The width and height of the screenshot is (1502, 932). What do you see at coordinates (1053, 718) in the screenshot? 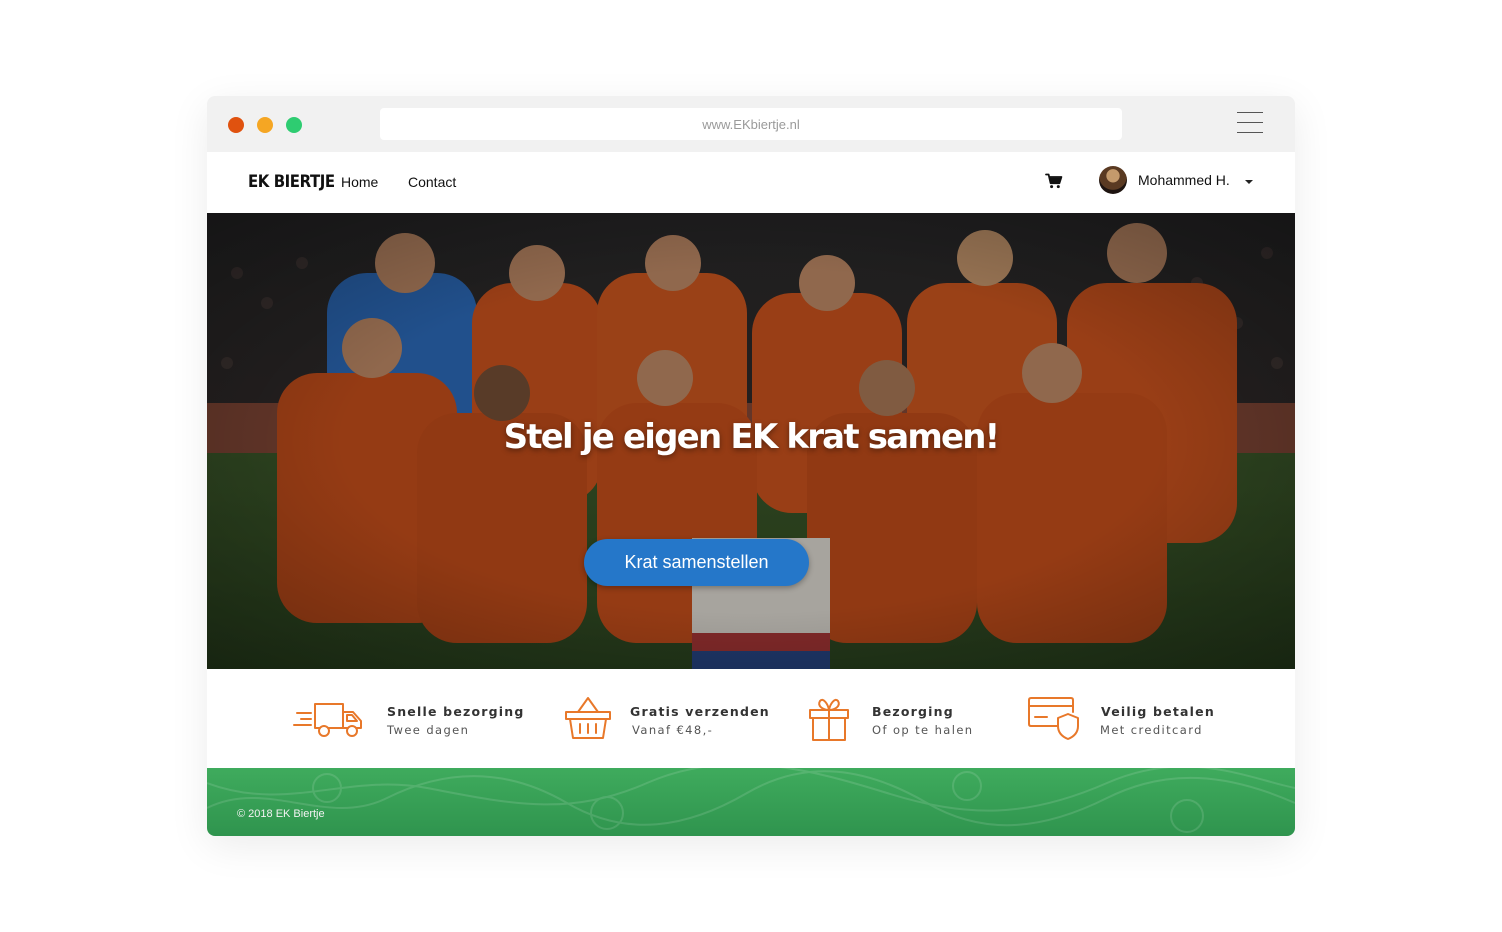
I see `credit-card-shield-icon` at bounding box center [1053, 718].